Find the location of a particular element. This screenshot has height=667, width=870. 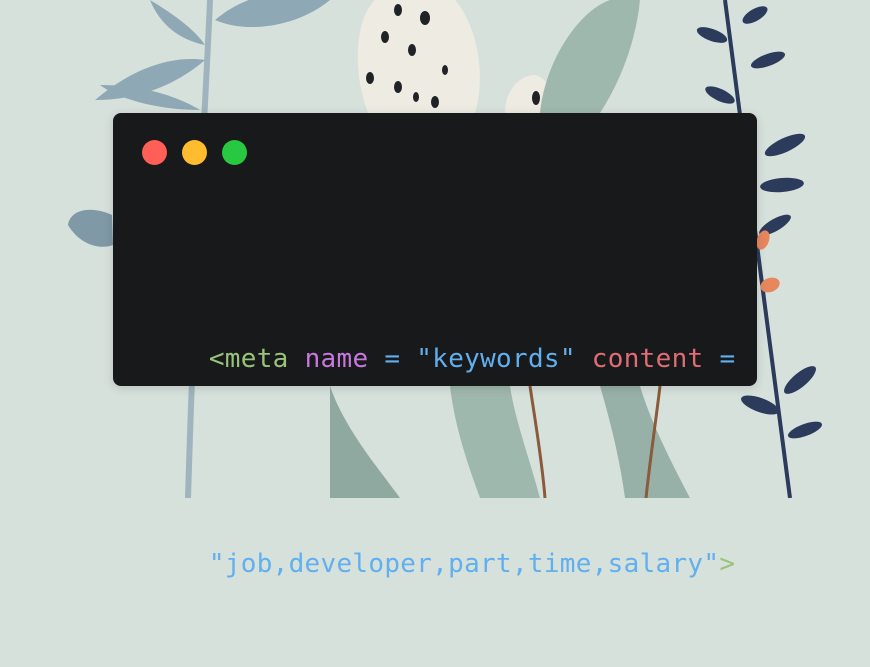

minimize-dot-icon is located at coordinates (194, 152).